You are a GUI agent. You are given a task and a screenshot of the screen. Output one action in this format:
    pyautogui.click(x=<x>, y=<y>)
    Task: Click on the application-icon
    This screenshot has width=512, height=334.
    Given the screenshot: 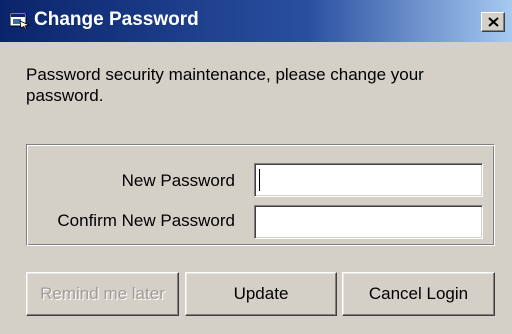 What is the action you would take?
    pyautogui.click(x=20, y=21)
    